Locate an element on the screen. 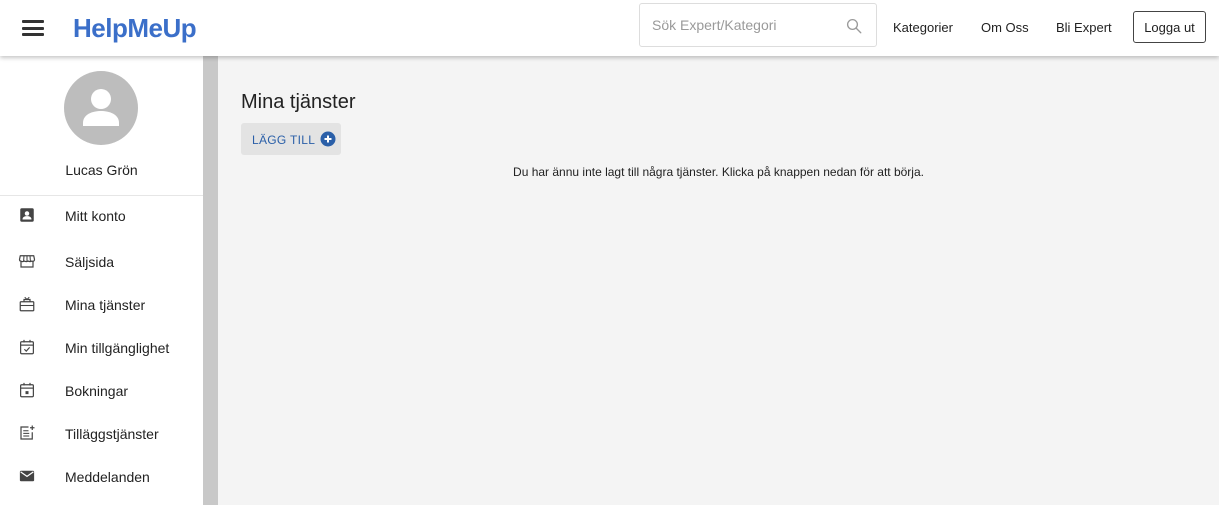 This screenshot has height=505, width=1219. calendar-check-icon is located at coordinates (27, 347).